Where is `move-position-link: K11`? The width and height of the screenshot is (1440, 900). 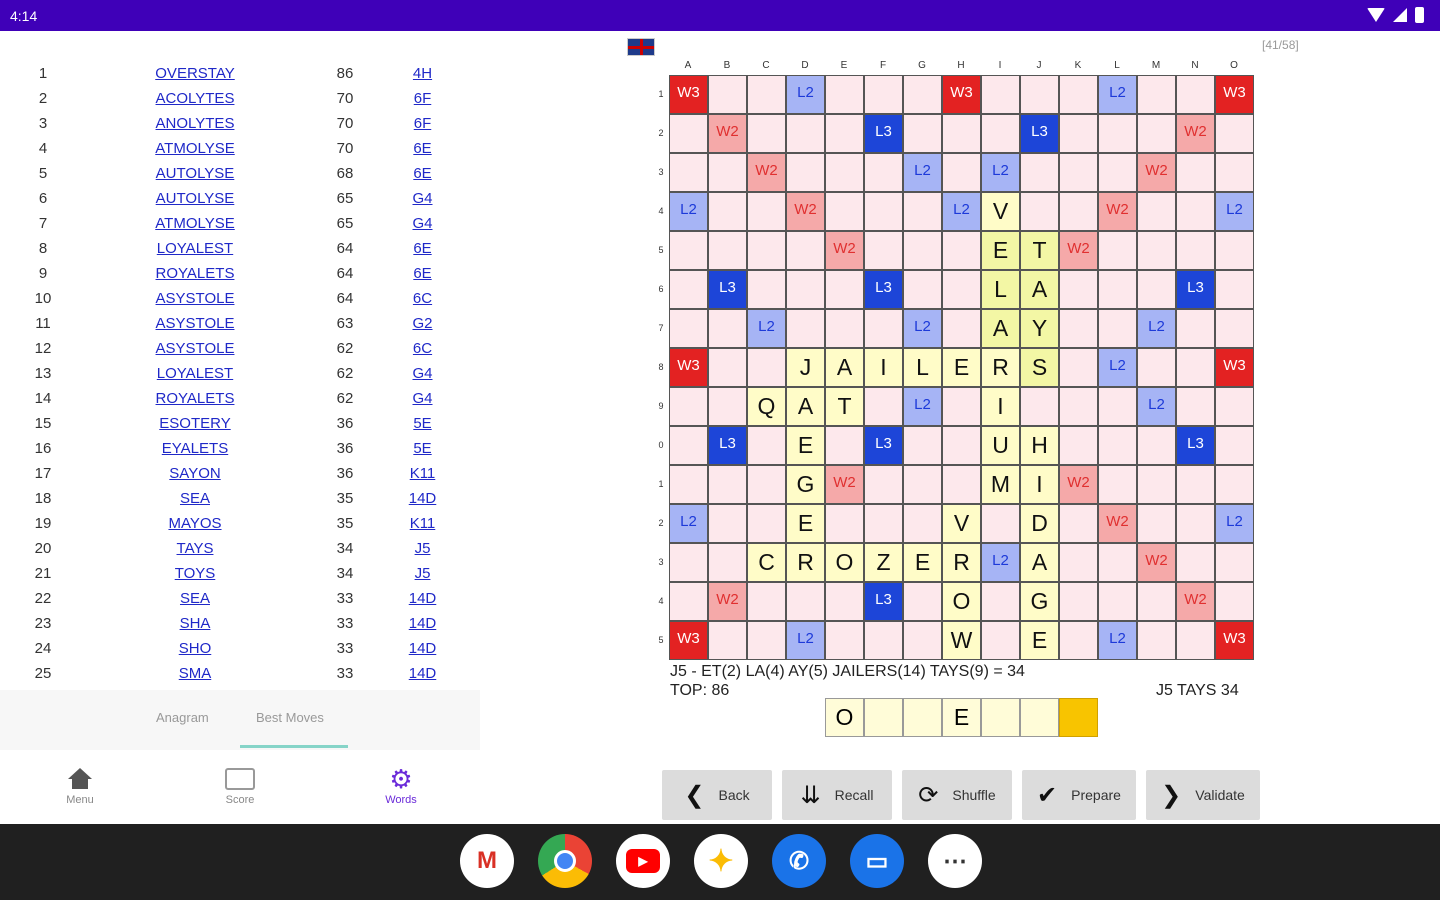 move-position-link: K11 is located at coordinates (422, 473).